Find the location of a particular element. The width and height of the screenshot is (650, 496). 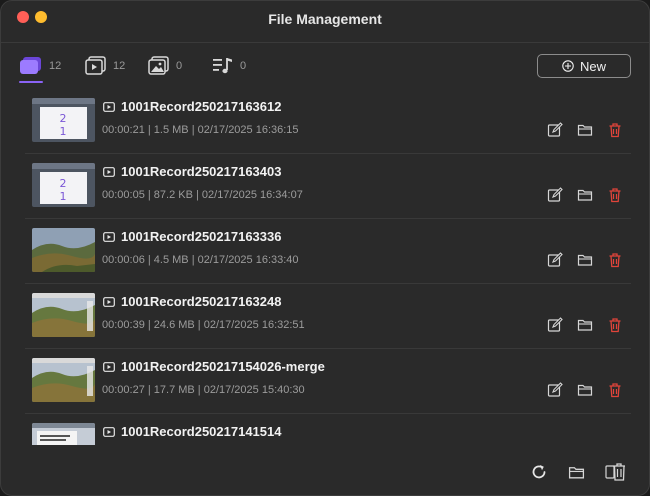

new-button: New is located at coordinates (584, 66).